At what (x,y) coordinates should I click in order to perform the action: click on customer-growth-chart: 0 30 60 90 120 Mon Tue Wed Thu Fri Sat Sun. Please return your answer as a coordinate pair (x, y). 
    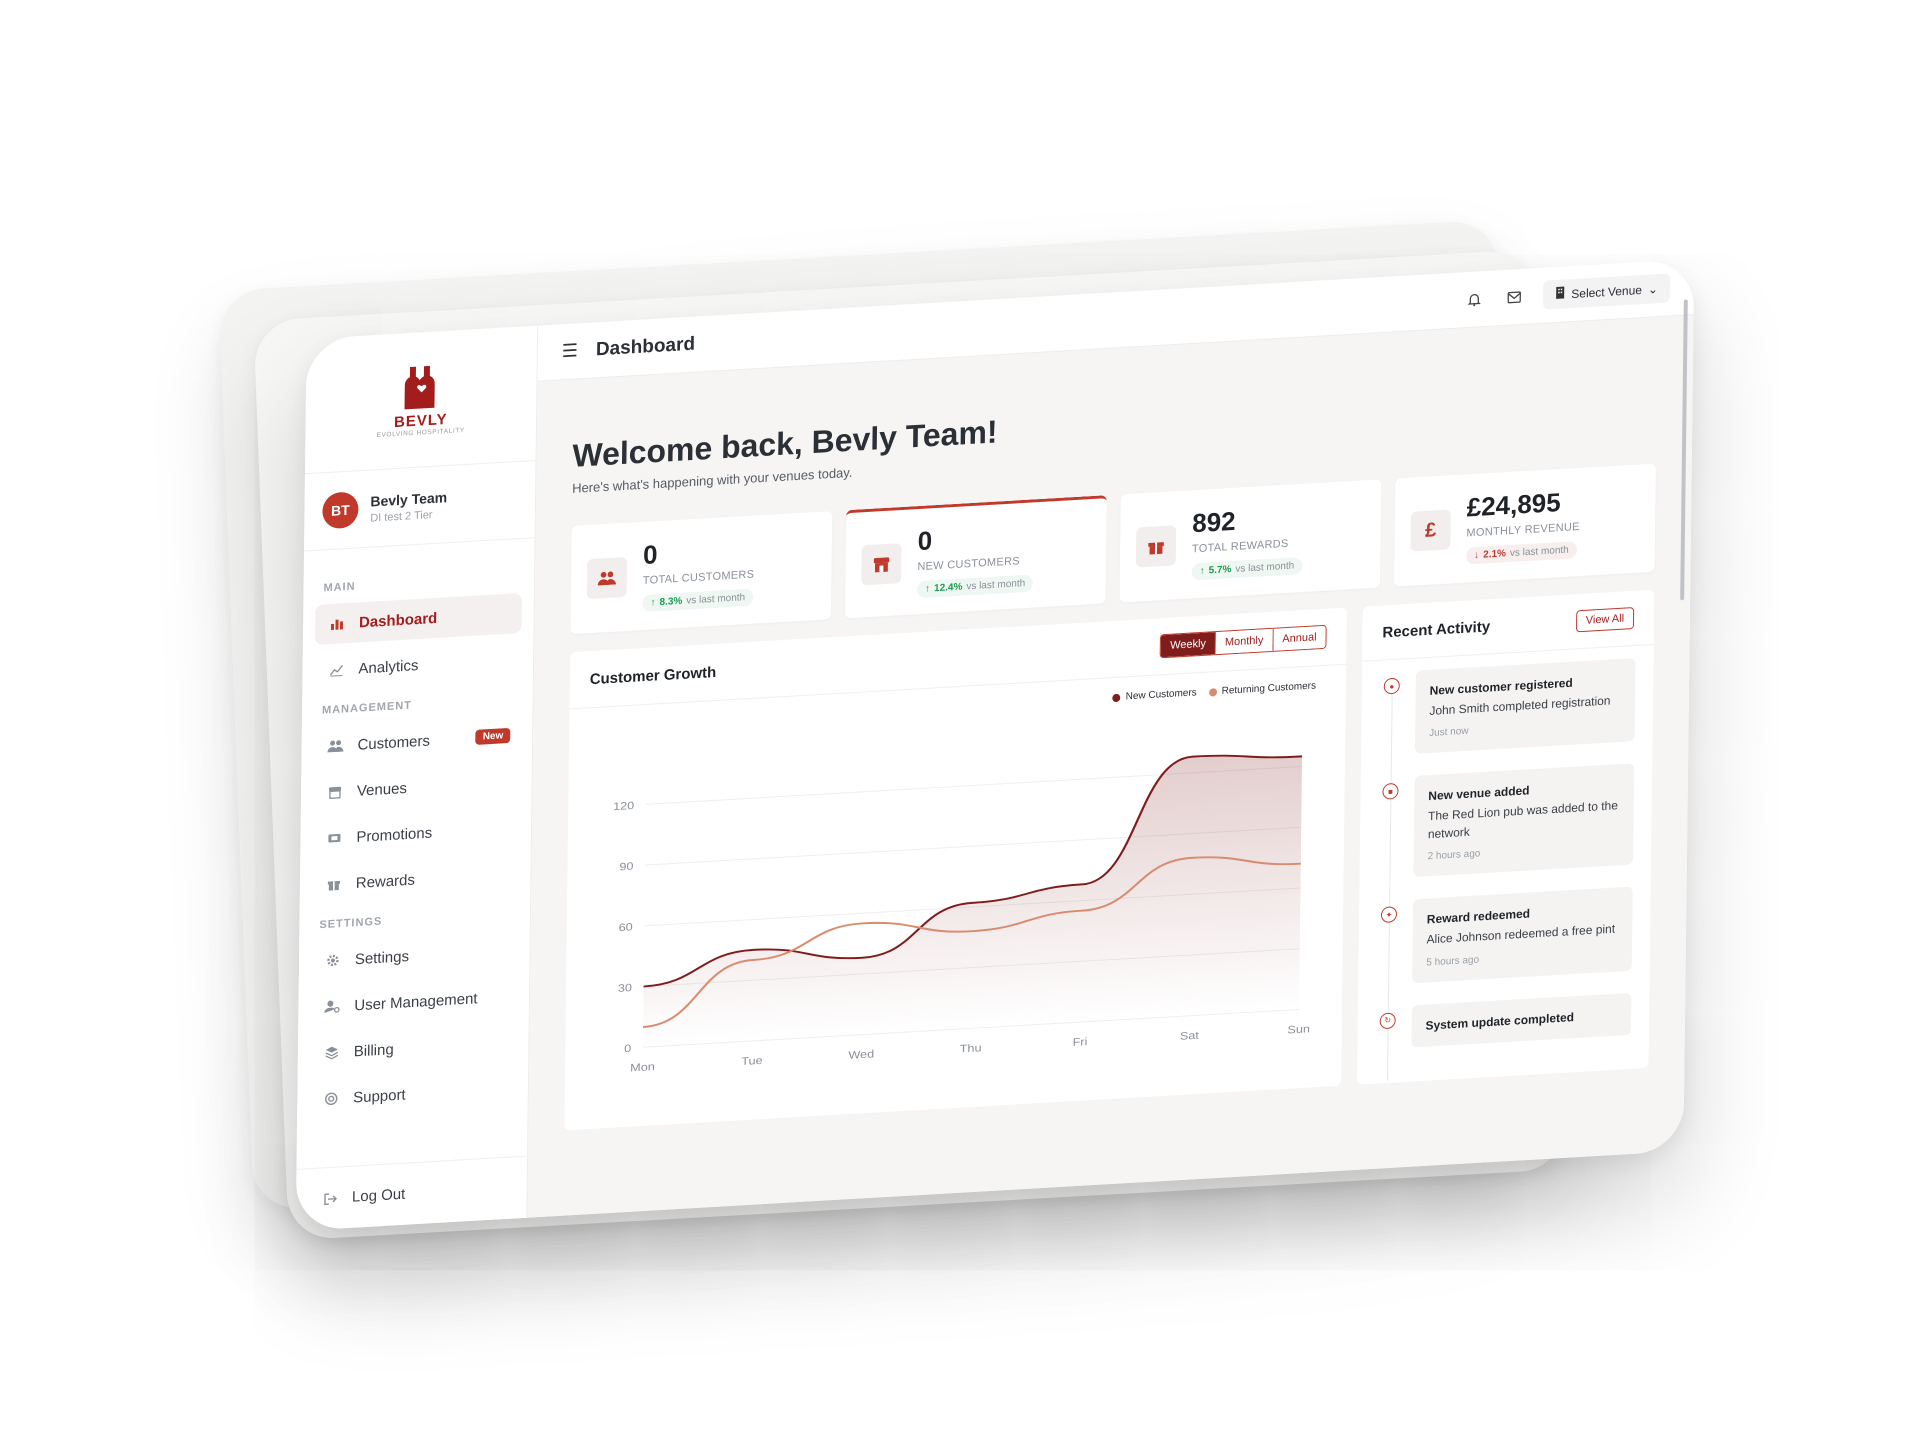
    Looking at the image, I should click on (961, 914).